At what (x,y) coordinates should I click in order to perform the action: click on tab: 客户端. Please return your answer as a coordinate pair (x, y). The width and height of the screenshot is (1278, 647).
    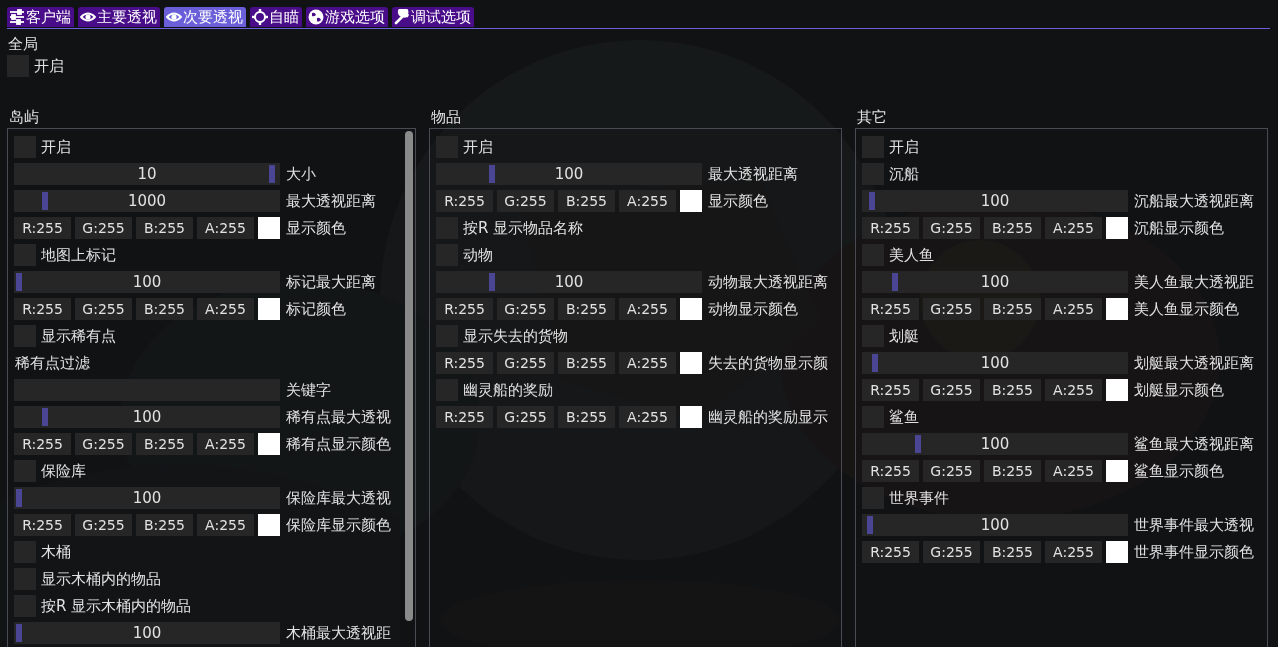
    Looking at the image, I should click on (40, 17).